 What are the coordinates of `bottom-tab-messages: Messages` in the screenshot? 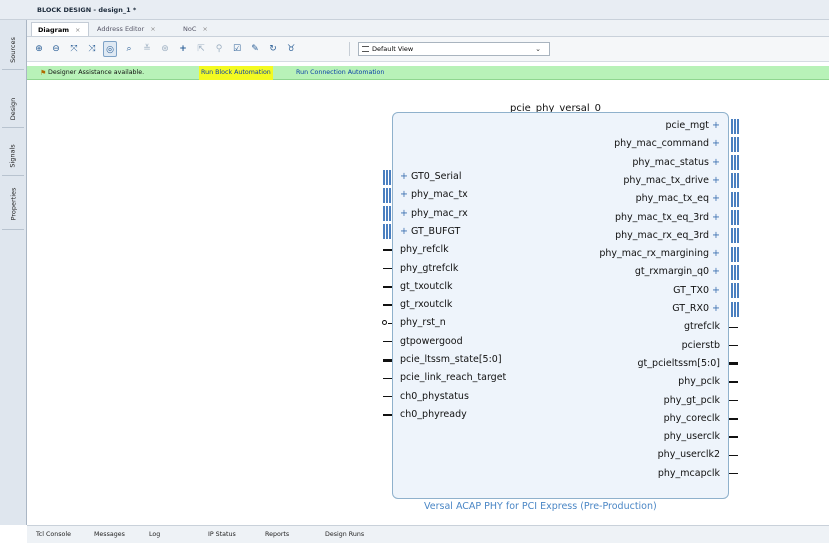 It's located at (109, 534).